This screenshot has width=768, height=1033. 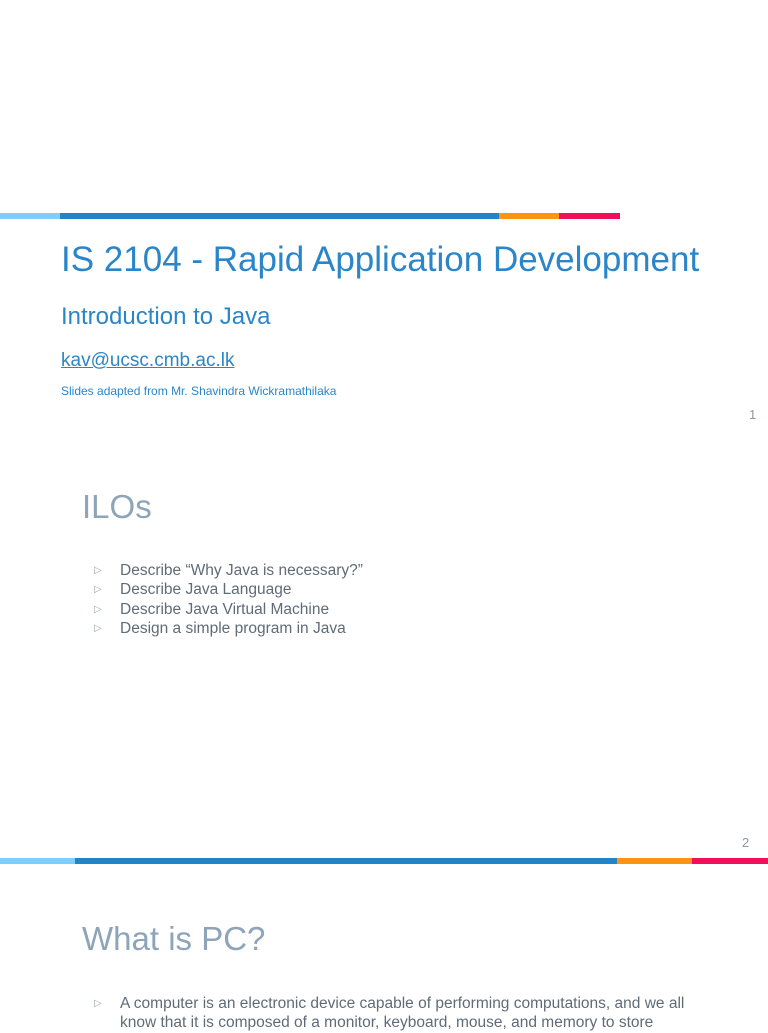 What do you see at coordinates (225, 609) in the screenshot?
I see `list-item-text: Describe Java Virtual Machine` at bounding box center [225, 609].